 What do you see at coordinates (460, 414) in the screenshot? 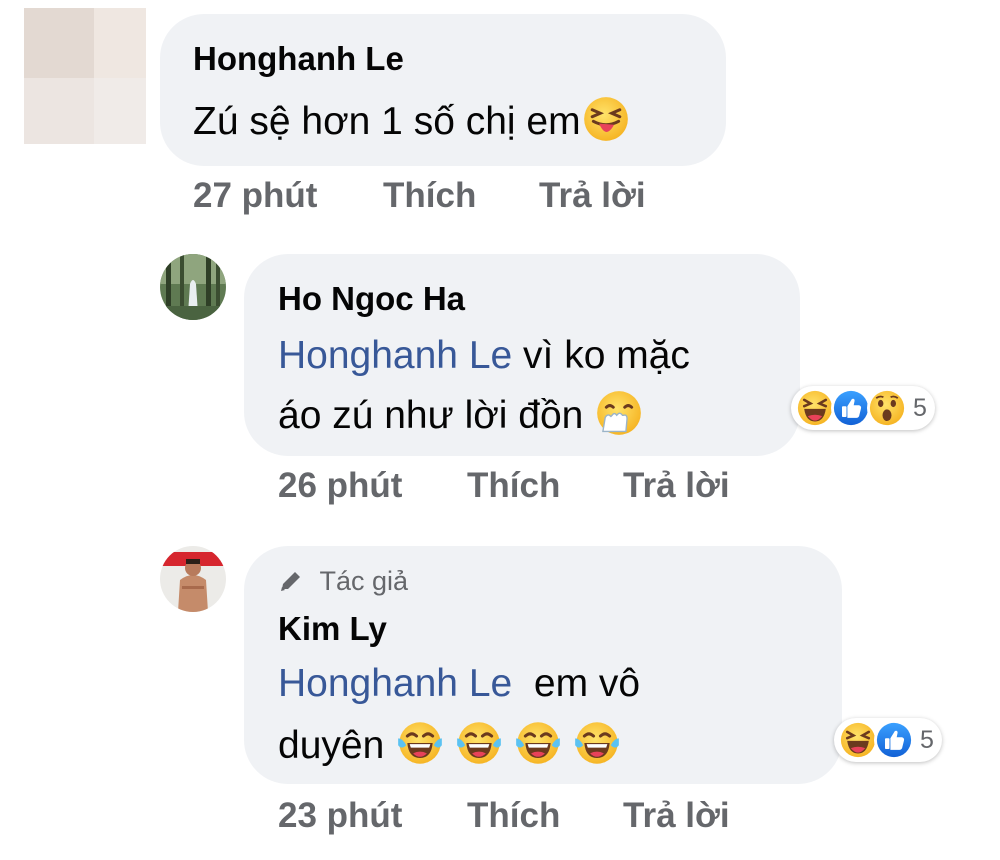
I see `comment-text-line-2: áo zú như lời đồn` at bounding box center [460, 414].